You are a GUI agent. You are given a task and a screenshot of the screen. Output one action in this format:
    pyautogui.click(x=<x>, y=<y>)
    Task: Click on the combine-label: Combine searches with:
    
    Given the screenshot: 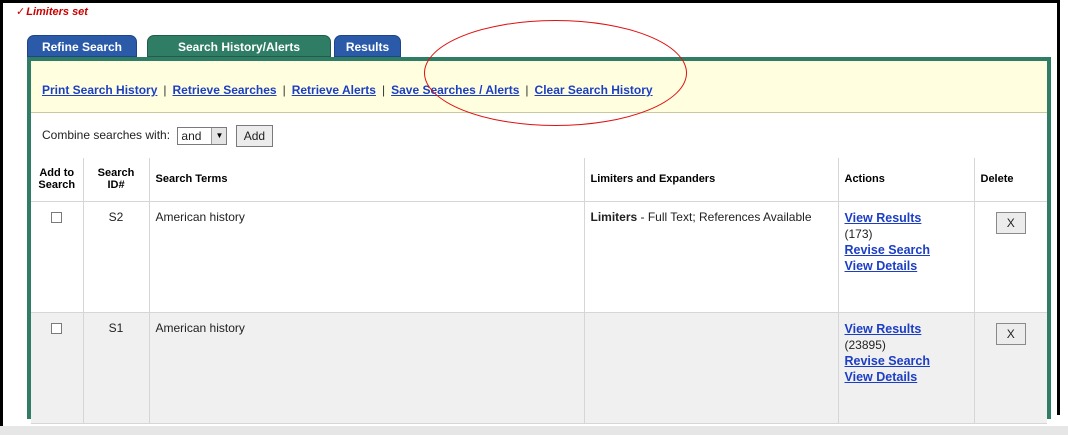 What is the action you would take?
    pyautogui.click(x=106, y=135)
    